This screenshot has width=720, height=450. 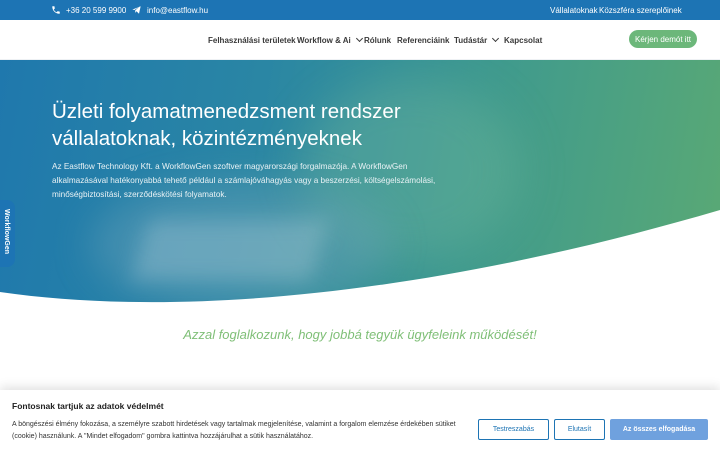 I want to click on phone-contact: +36 20 599 9900, so click(x=88, y=10).